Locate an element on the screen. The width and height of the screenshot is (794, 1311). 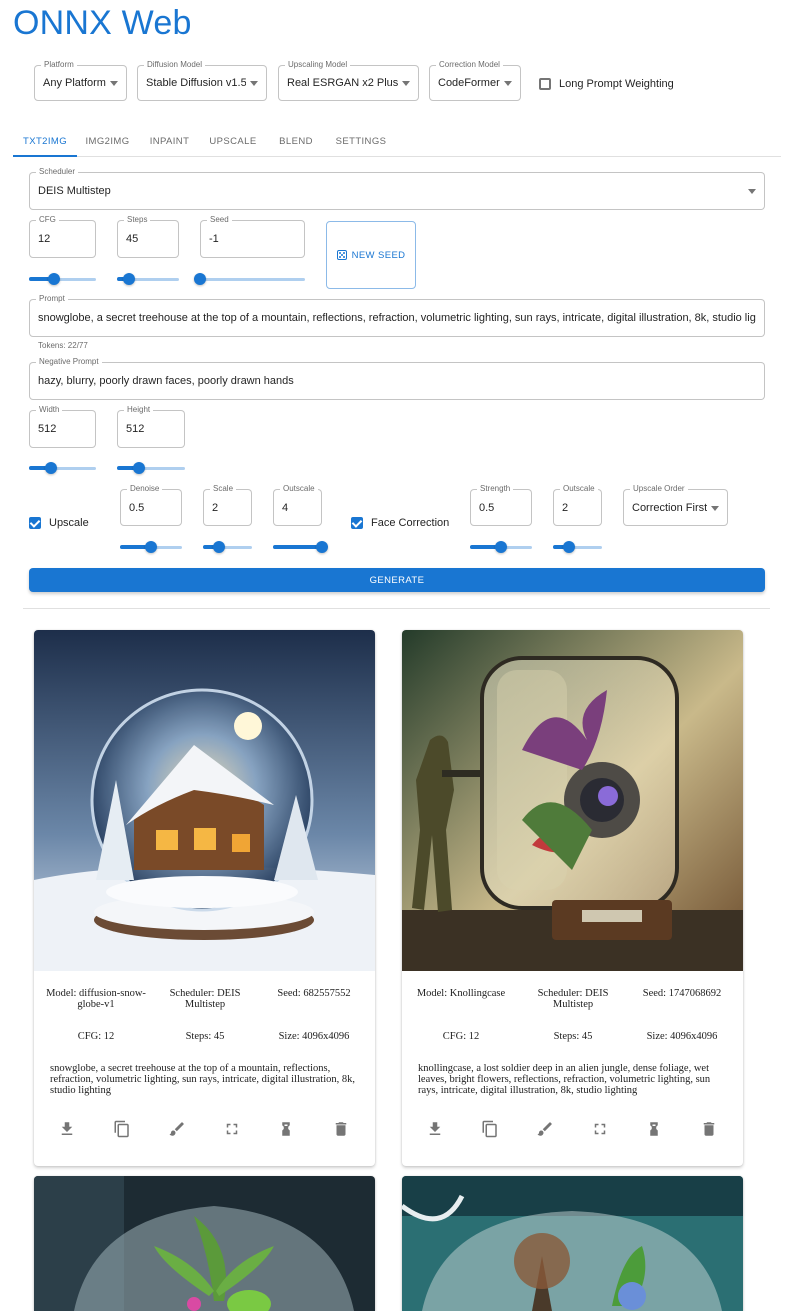
tab-settings: SETTINGS is located at coordinates (361, 141).